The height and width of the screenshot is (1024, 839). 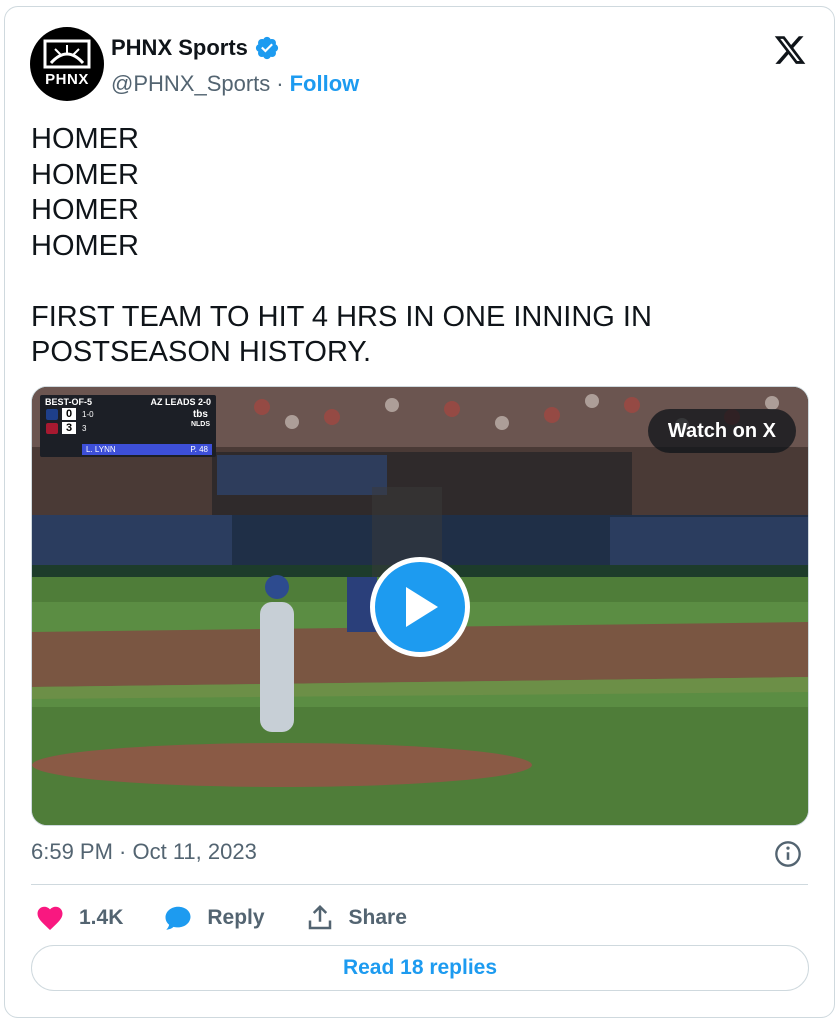 I want to click on scorebug-series: BEST-OF-5, so click(x=69, y=402).